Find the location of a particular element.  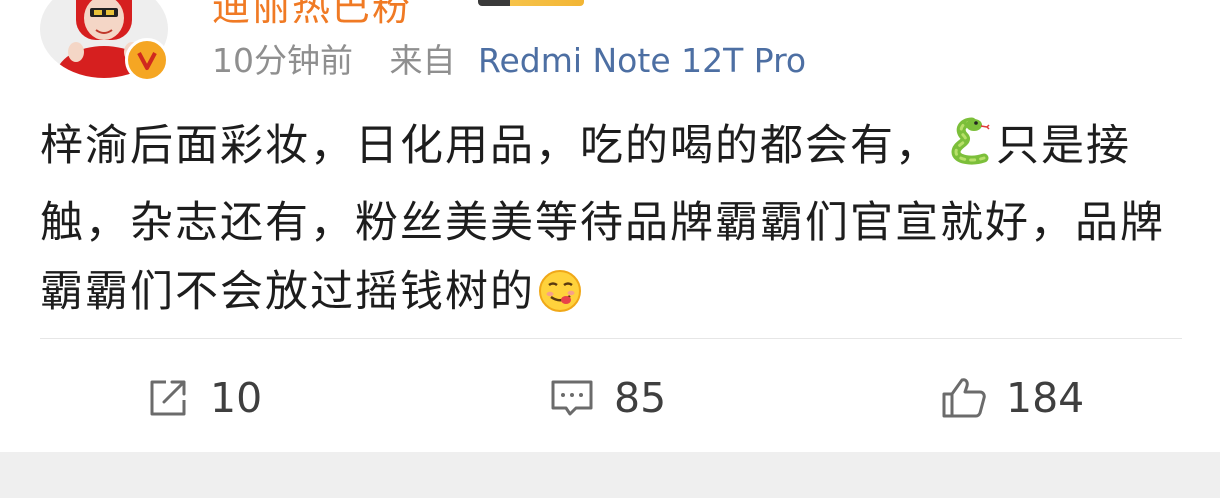

username: 迪丽热巴粉 is located at coordinates (312, 15).